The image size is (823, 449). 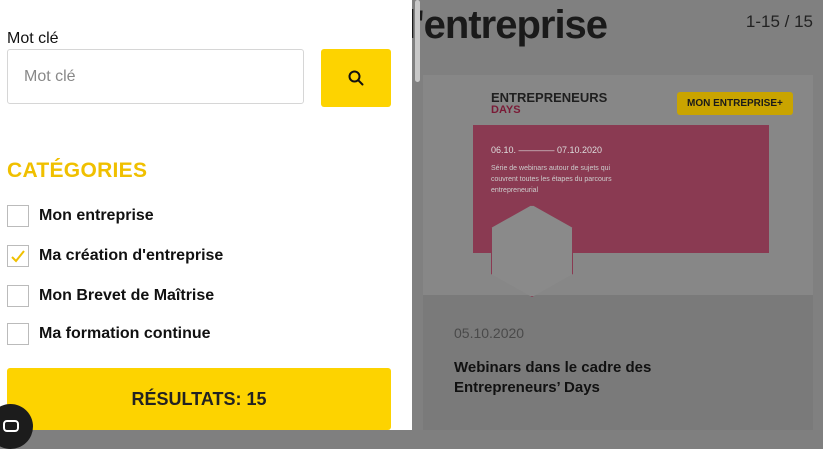 What do you see at coordinates (10, 425) in the screenshot?
I see `chat-icon` at bounding box center [10, 425].